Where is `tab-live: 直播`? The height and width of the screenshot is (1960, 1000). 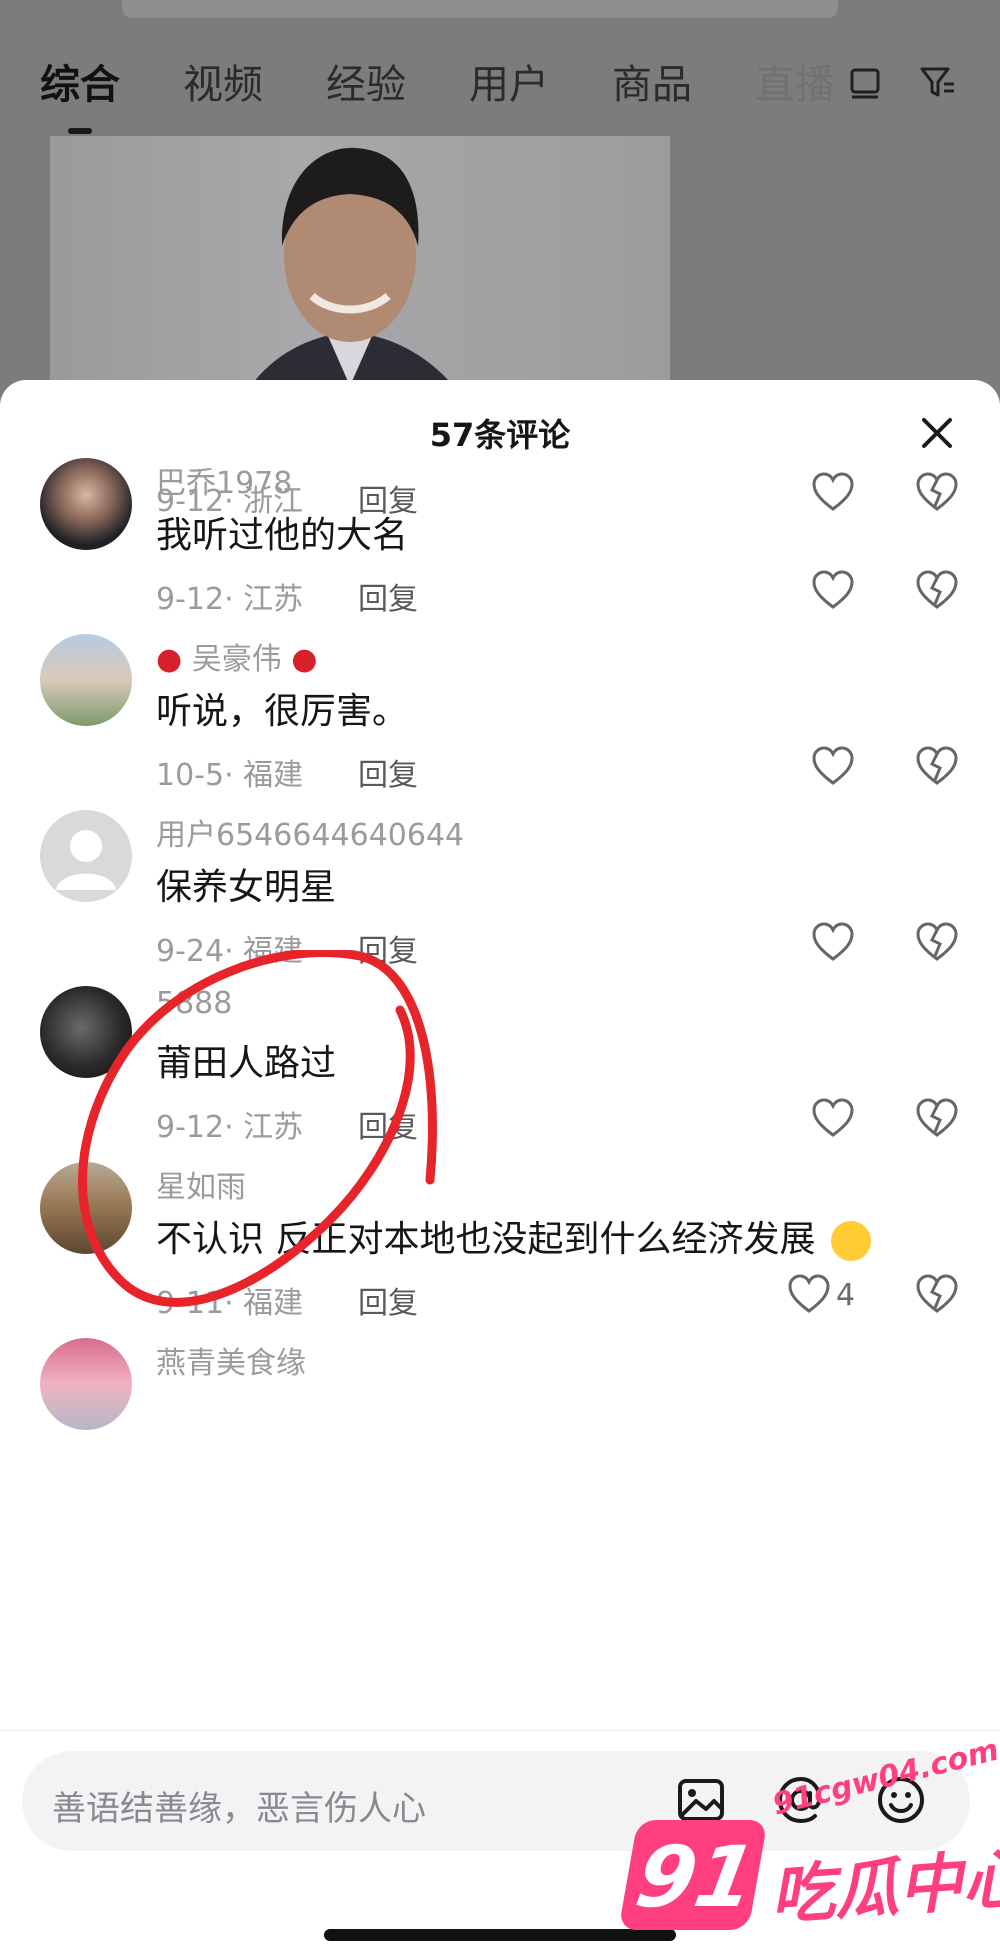 tab-live: 直播 is located at coordinates (795, 82).